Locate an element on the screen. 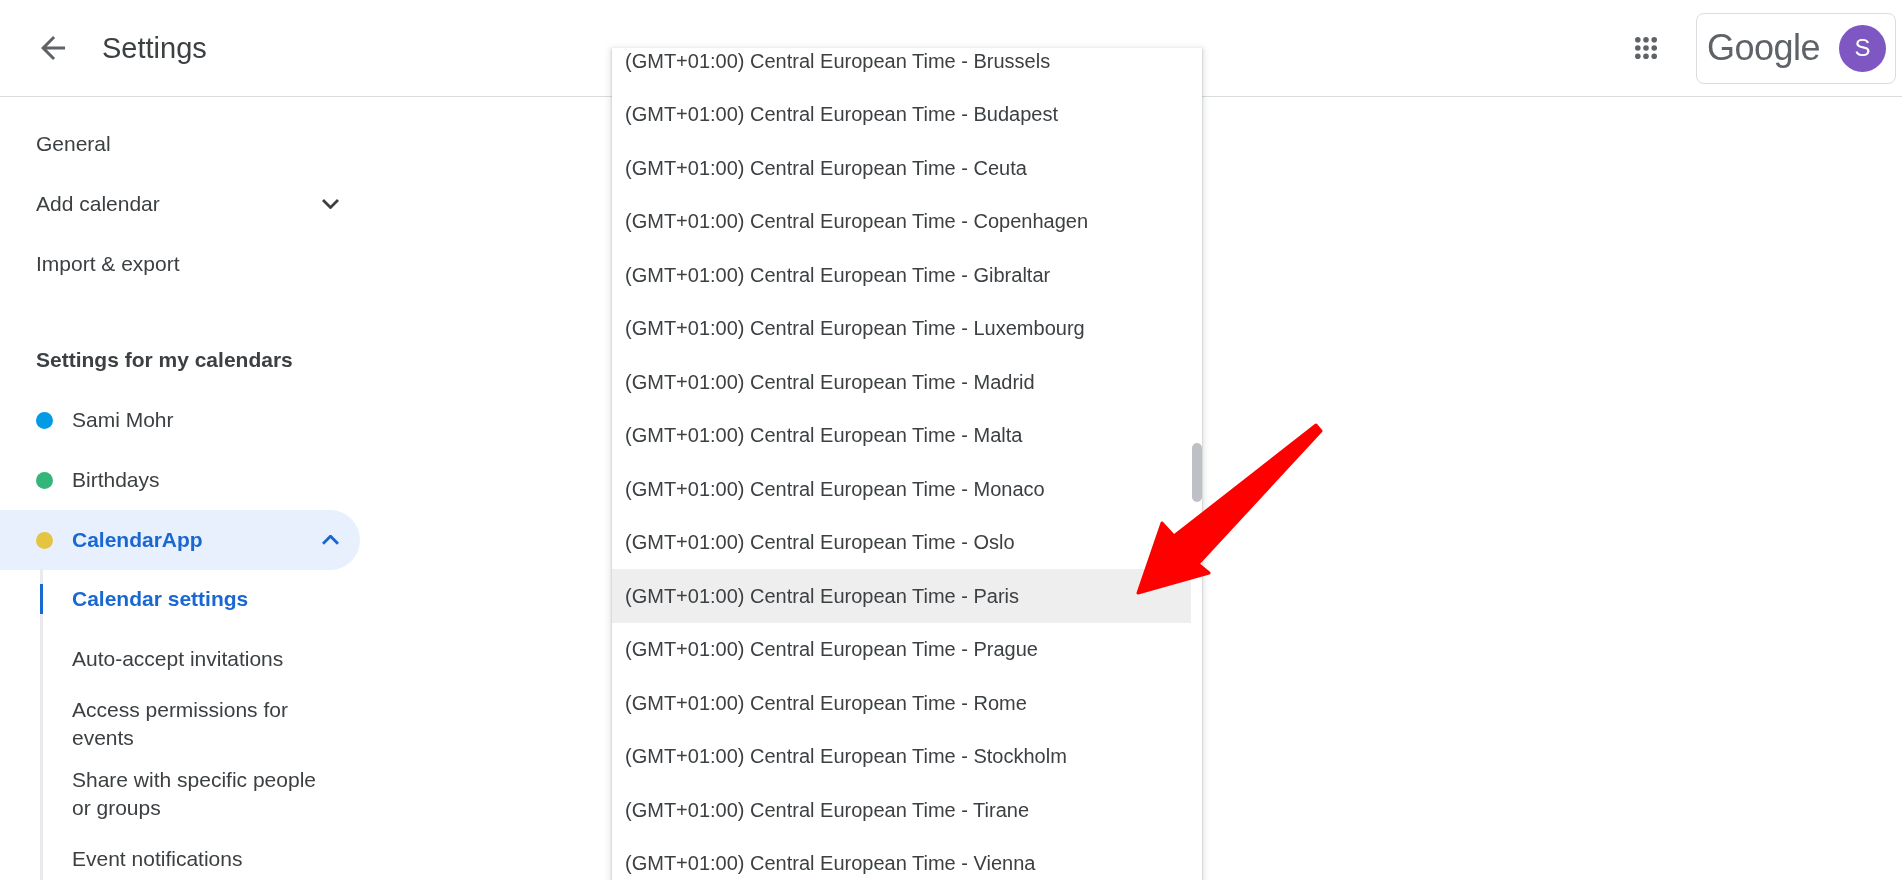  account-button: Google S is located at coordinates (1796, 48).